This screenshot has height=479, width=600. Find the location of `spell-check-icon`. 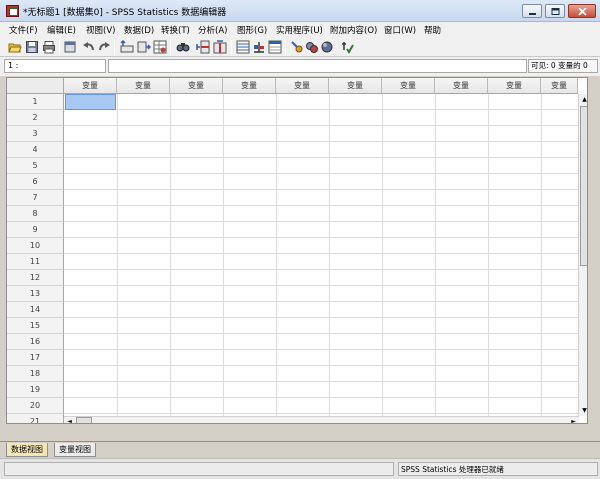

spell-check-icon is located at coordinates (347, 47).